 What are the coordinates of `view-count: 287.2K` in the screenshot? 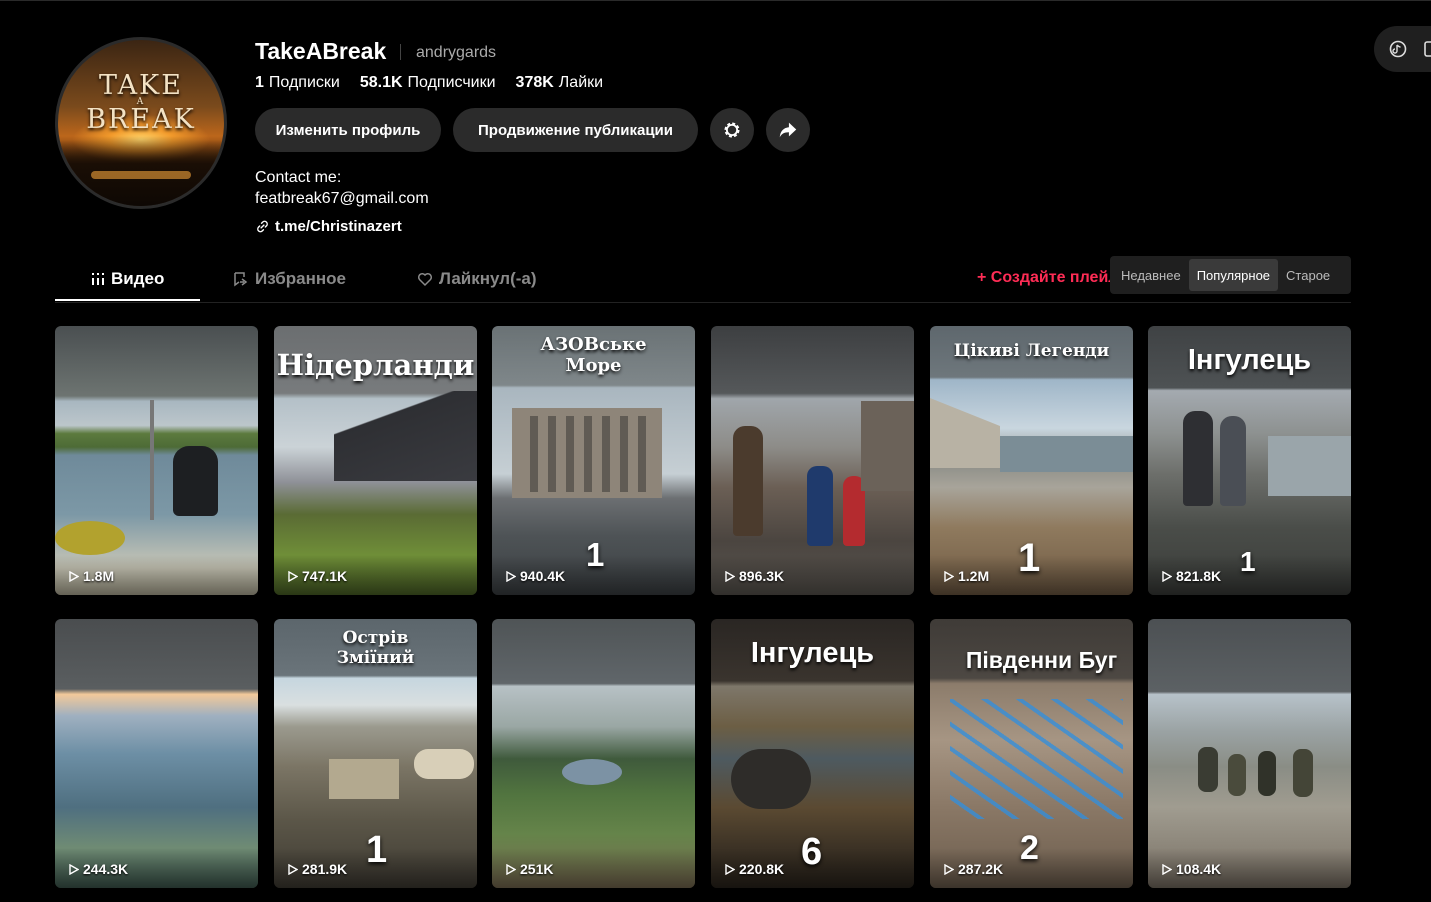 It's located at (973, 869).